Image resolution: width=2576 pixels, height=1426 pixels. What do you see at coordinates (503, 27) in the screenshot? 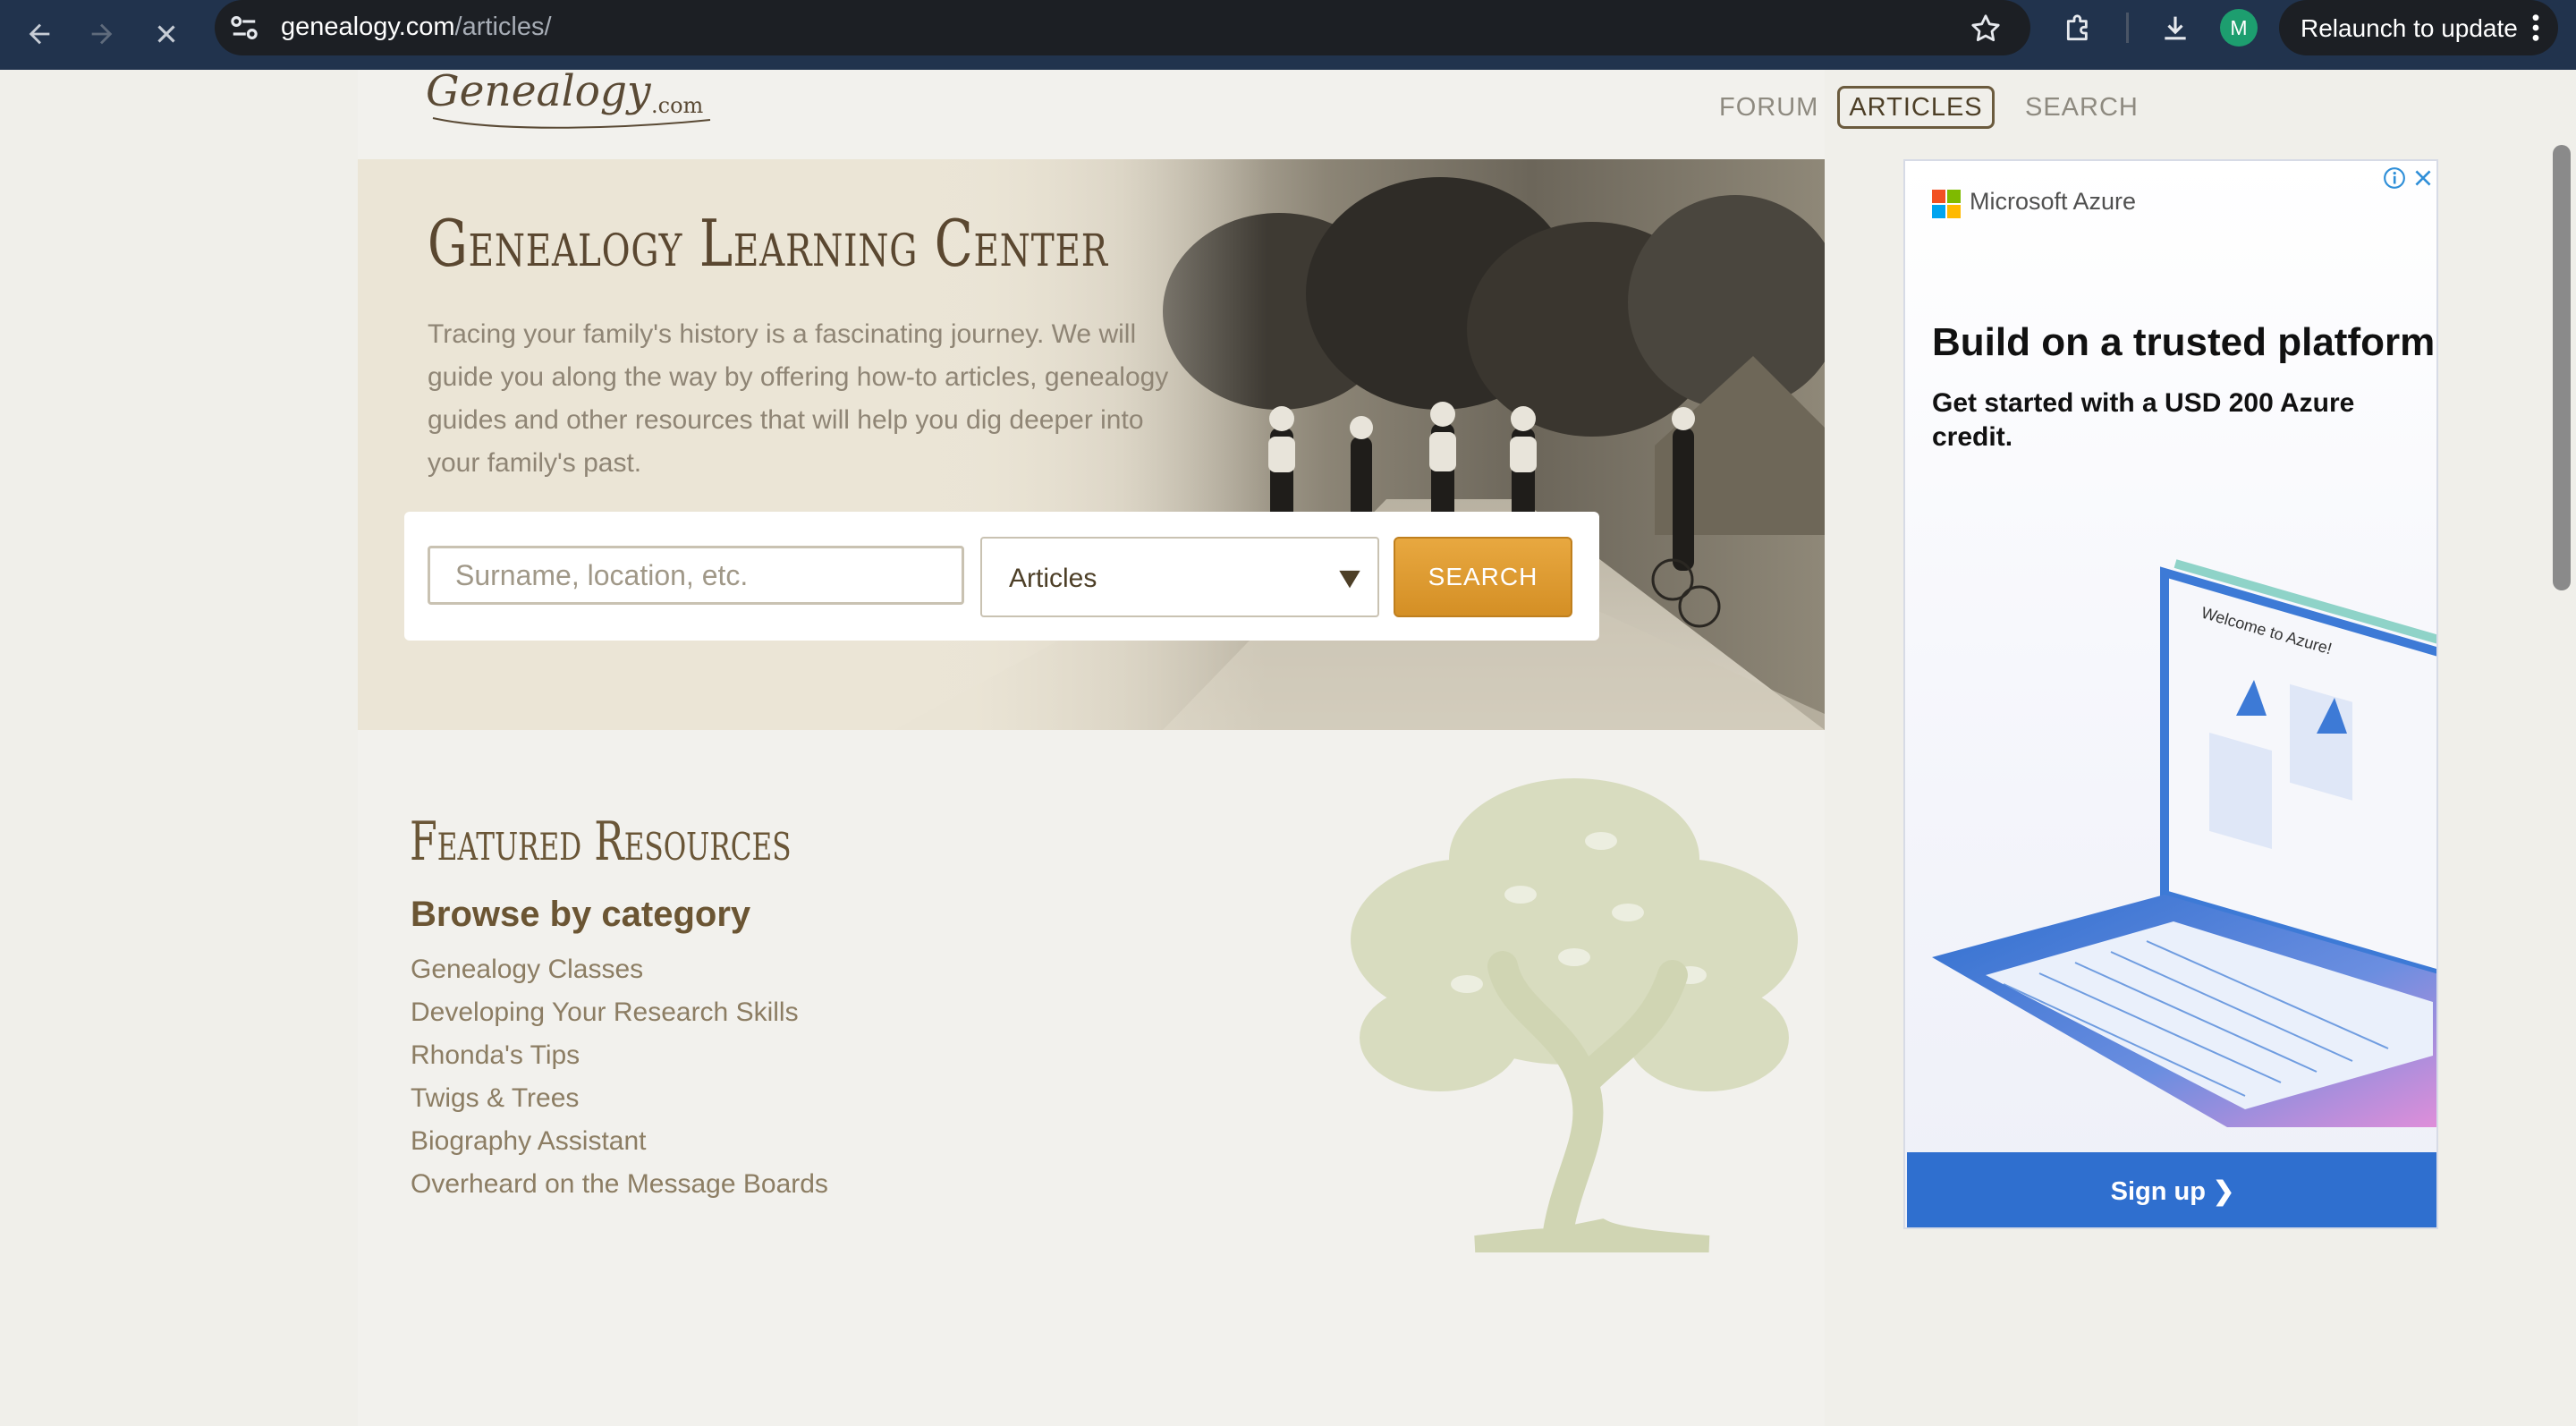
I see `url-path: /articles/` at bounding box center [503, 27].